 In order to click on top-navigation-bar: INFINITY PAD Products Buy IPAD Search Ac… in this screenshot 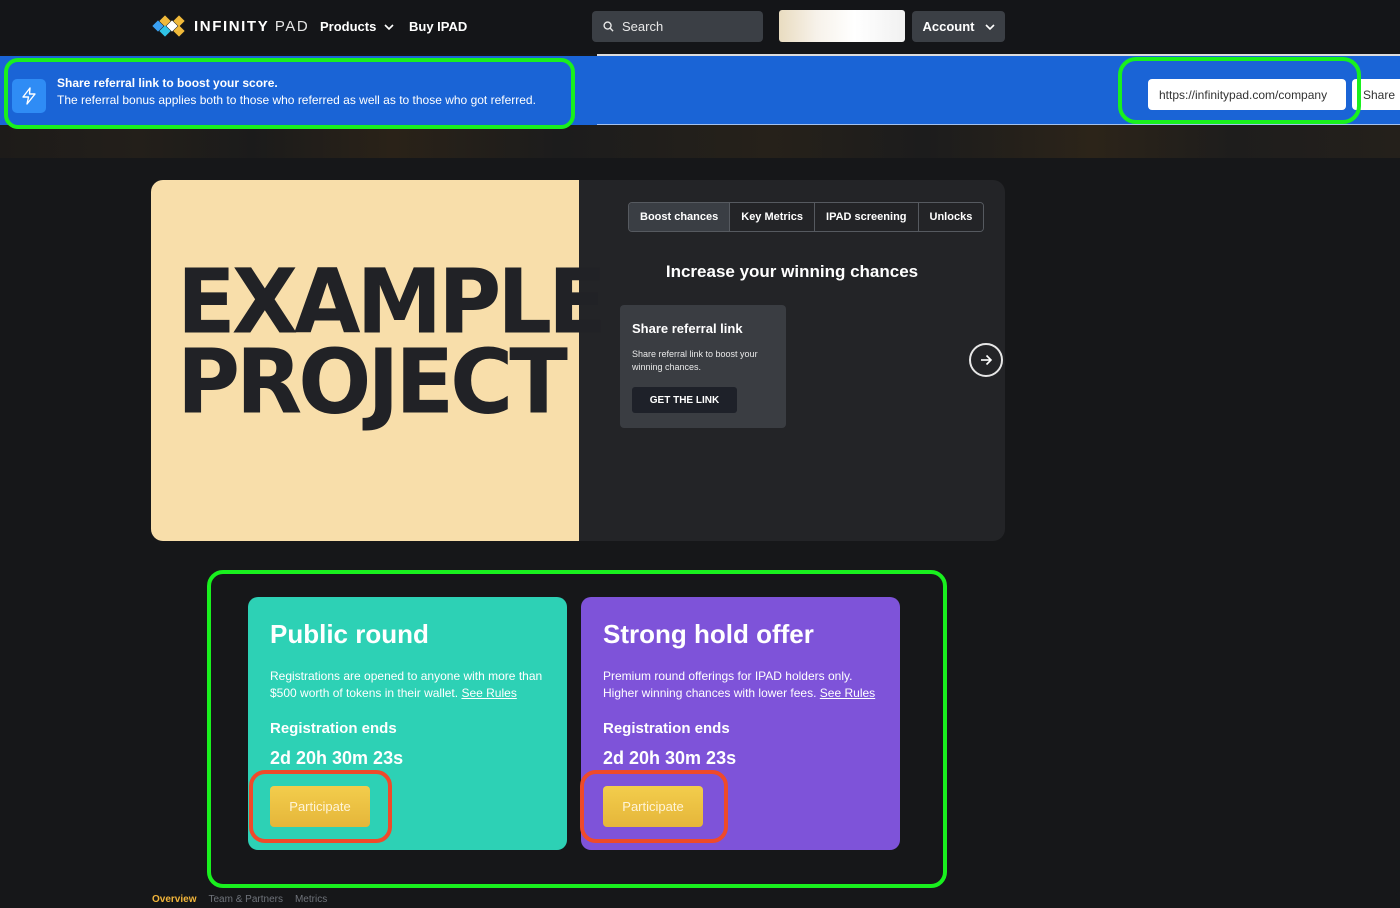, I will do `click(700, 27)`.